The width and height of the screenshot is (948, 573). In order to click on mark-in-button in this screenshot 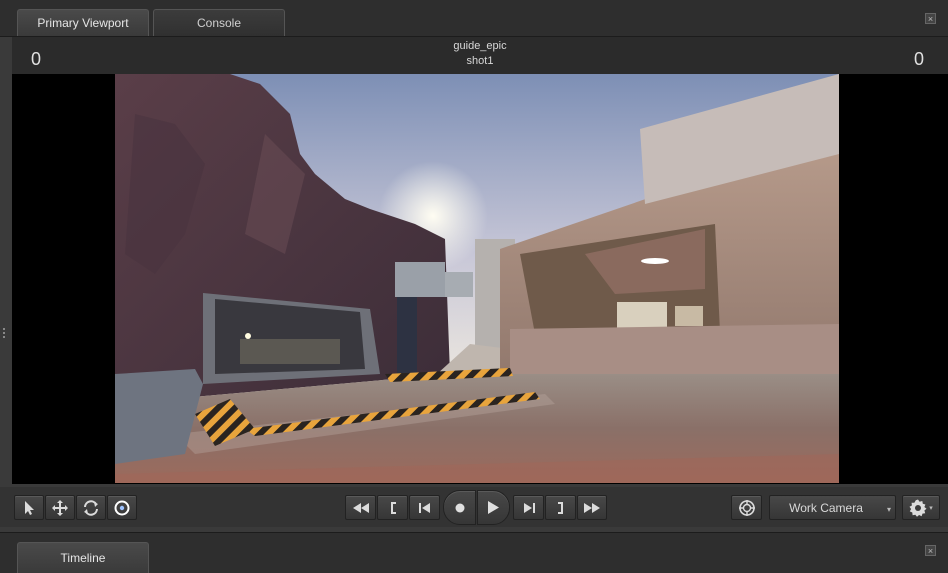, I will do `click(392, 507)`.